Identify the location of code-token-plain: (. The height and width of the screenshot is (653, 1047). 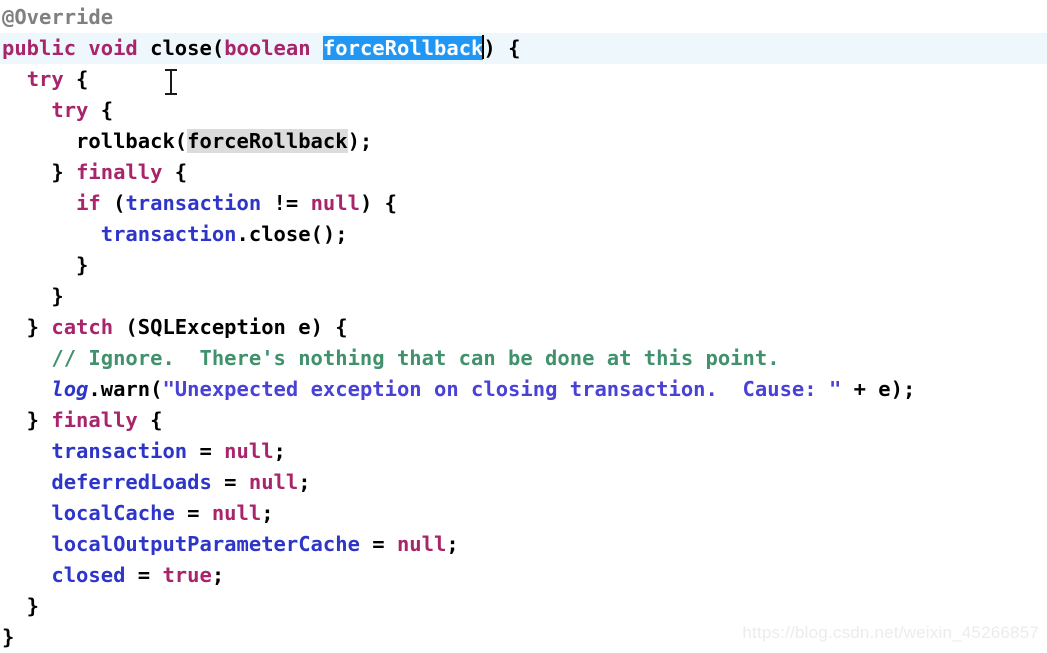
(113, 203).